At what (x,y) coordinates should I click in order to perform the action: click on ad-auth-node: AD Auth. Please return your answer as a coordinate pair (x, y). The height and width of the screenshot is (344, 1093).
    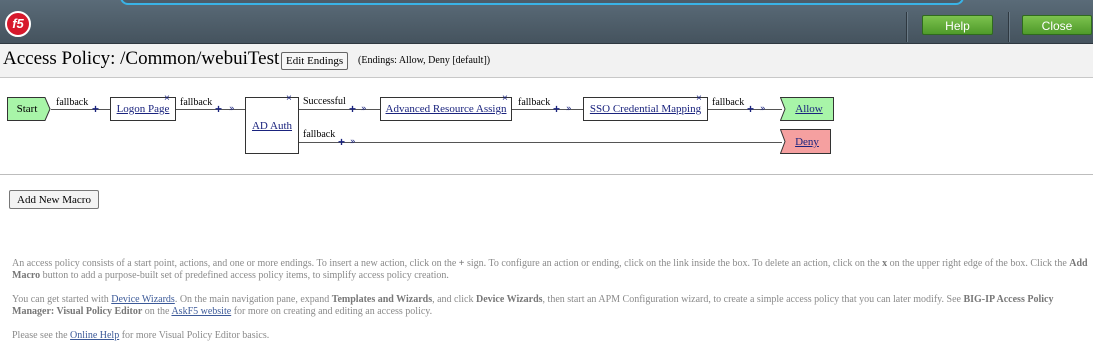
    Looking at the image, I should click on (272, 125).